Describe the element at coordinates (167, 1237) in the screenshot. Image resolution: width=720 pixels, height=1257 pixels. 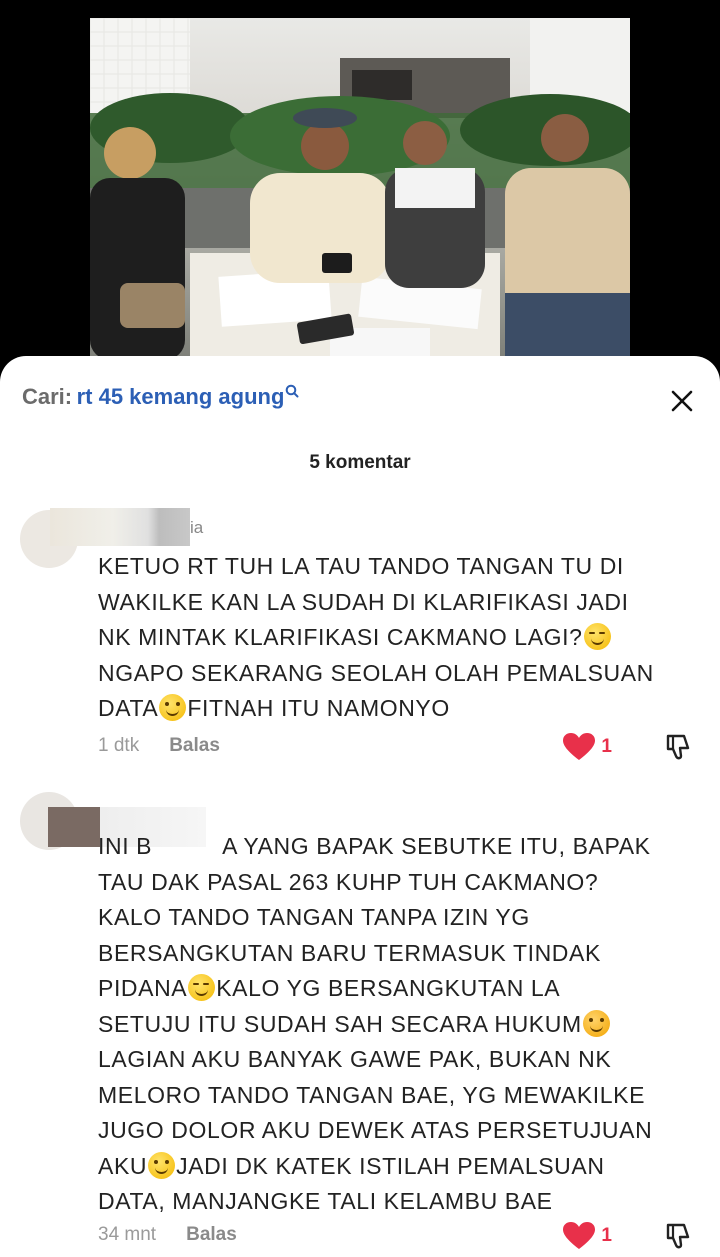
I see `comment-meta: 34 mnt Balas` at that location.